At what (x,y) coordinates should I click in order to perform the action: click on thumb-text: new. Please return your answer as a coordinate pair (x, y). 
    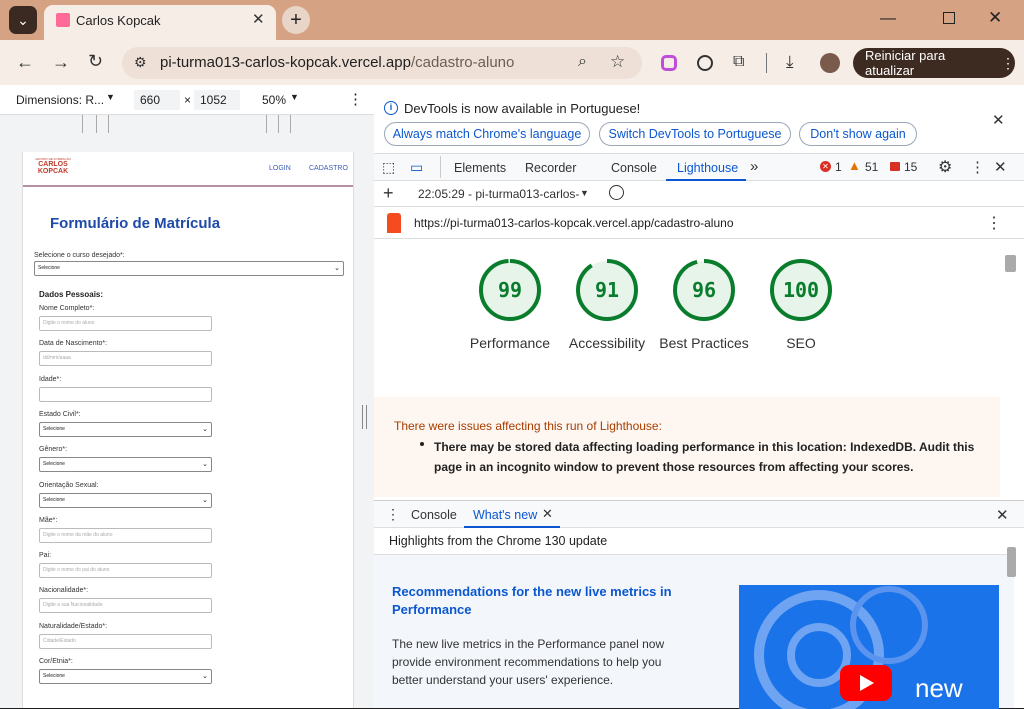
    Looking at the image, I should click on (939, 688).